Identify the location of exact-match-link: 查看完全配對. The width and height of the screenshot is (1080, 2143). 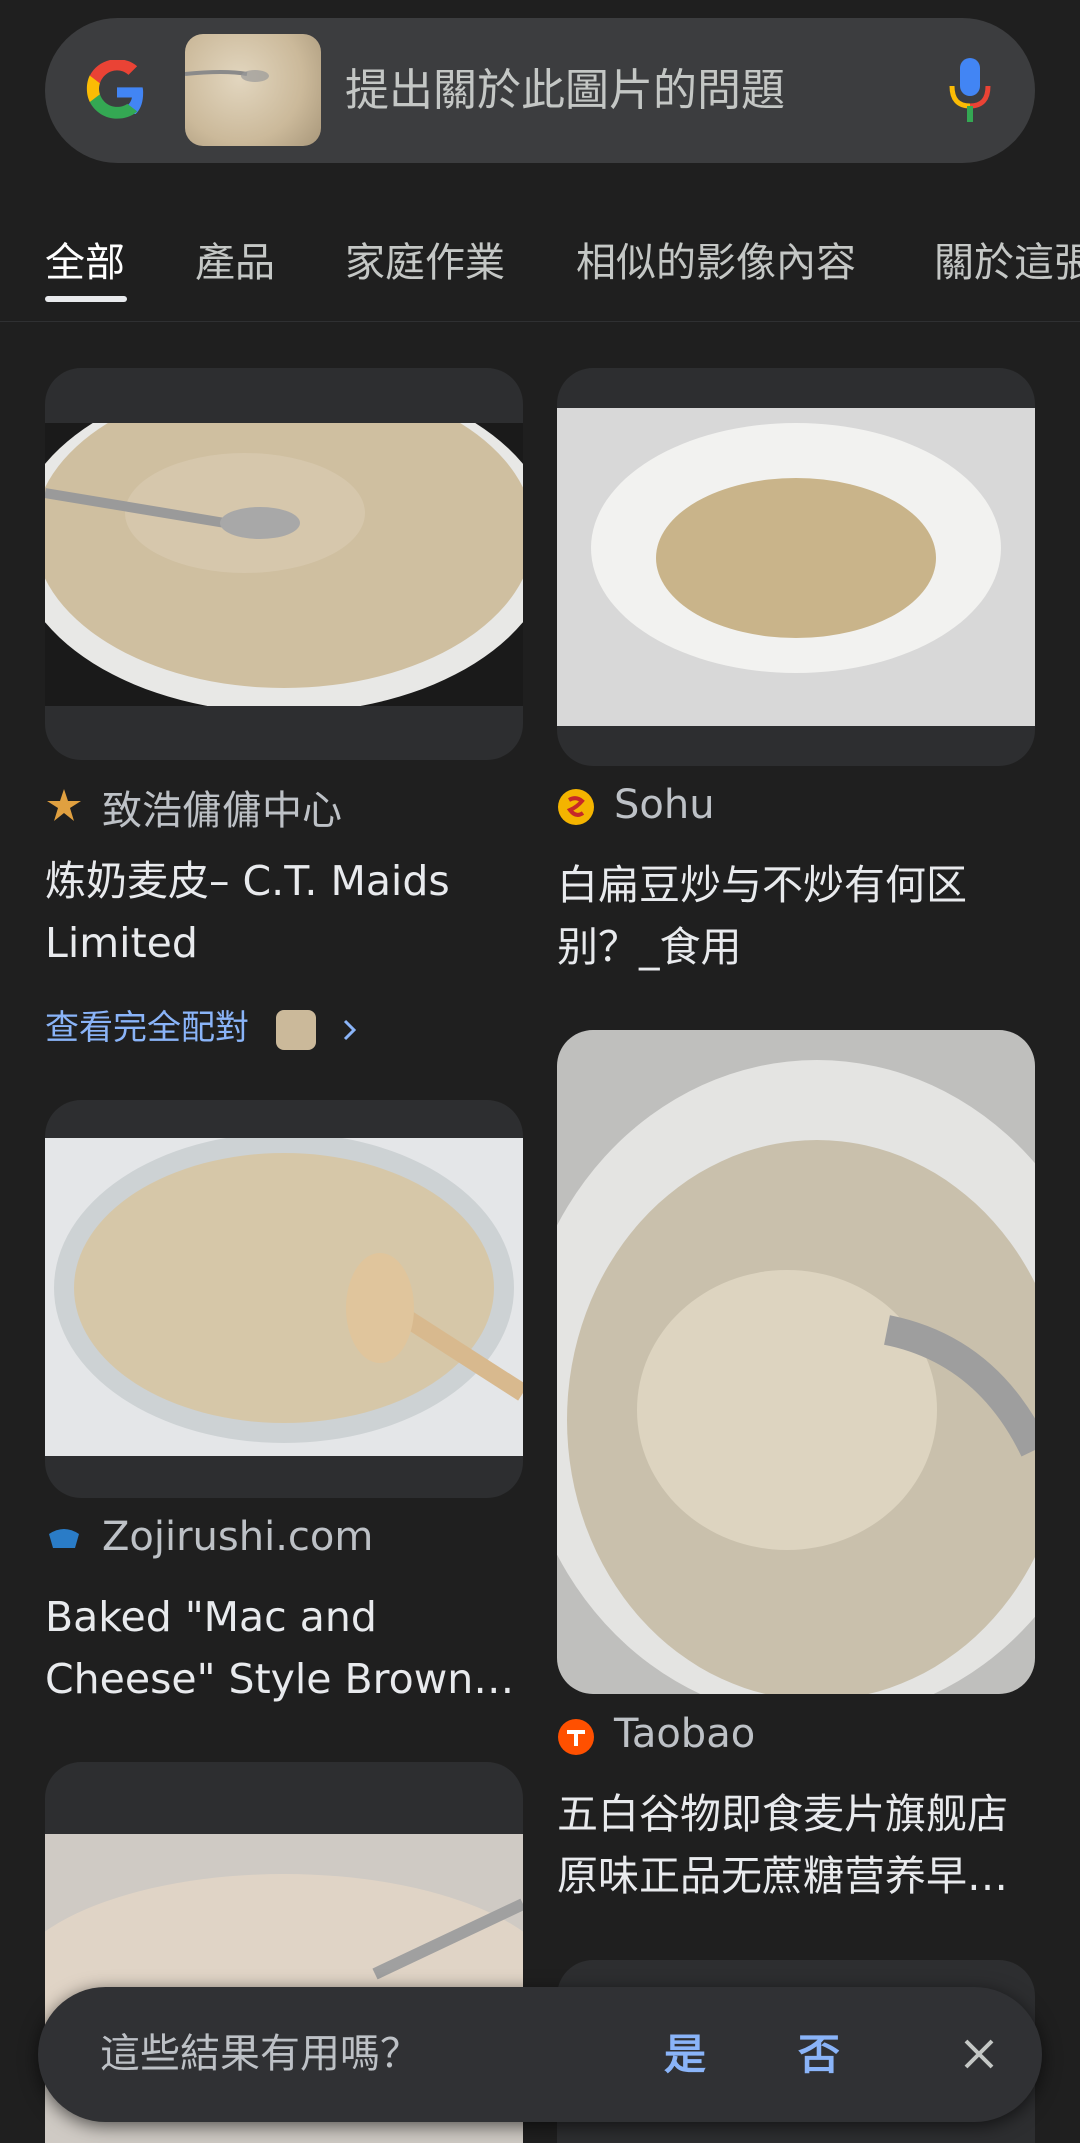
(203, 1025).